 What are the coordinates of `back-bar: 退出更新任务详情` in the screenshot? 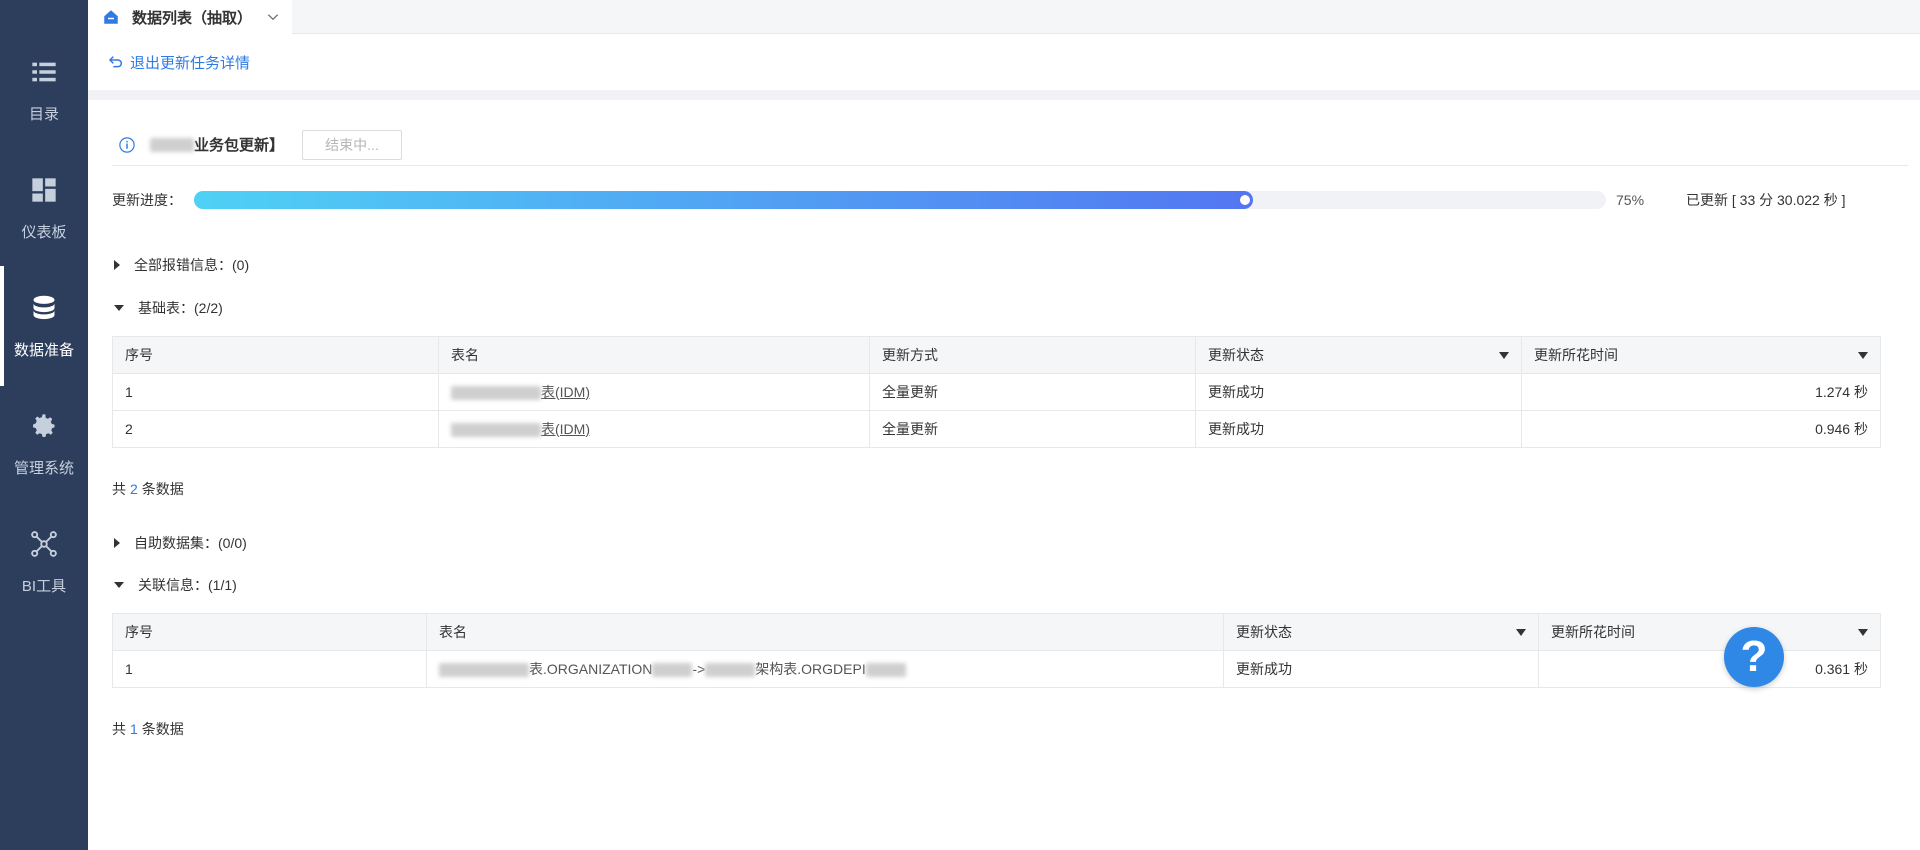 It's located at (1004, 62).